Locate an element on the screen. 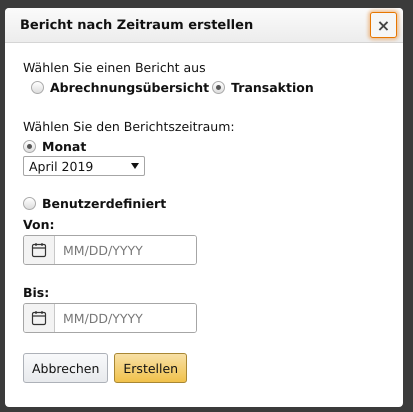  section-label: Wählen Sie den Berichtszeitraum: is located at coordinates (129, 126).